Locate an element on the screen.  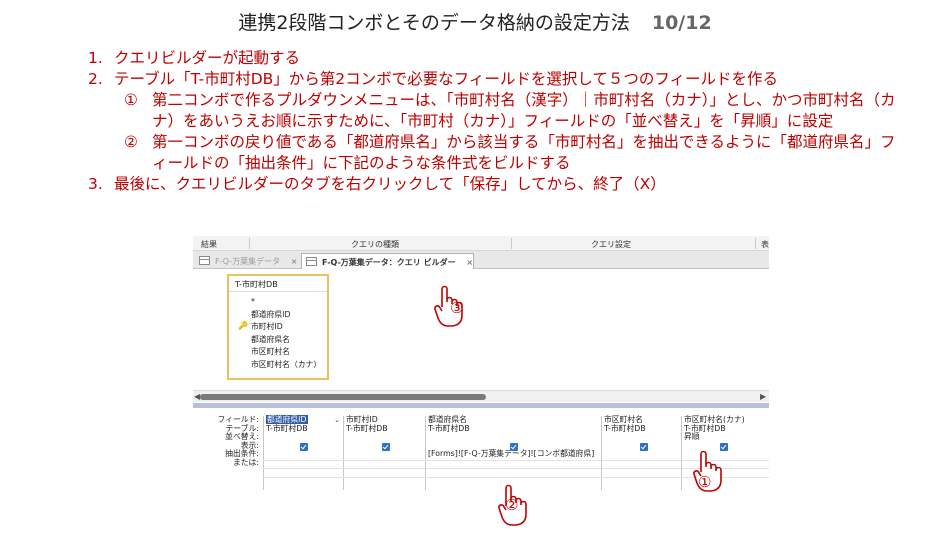
field-list-item: 都道府県ID is located at coordinates (289, 315).